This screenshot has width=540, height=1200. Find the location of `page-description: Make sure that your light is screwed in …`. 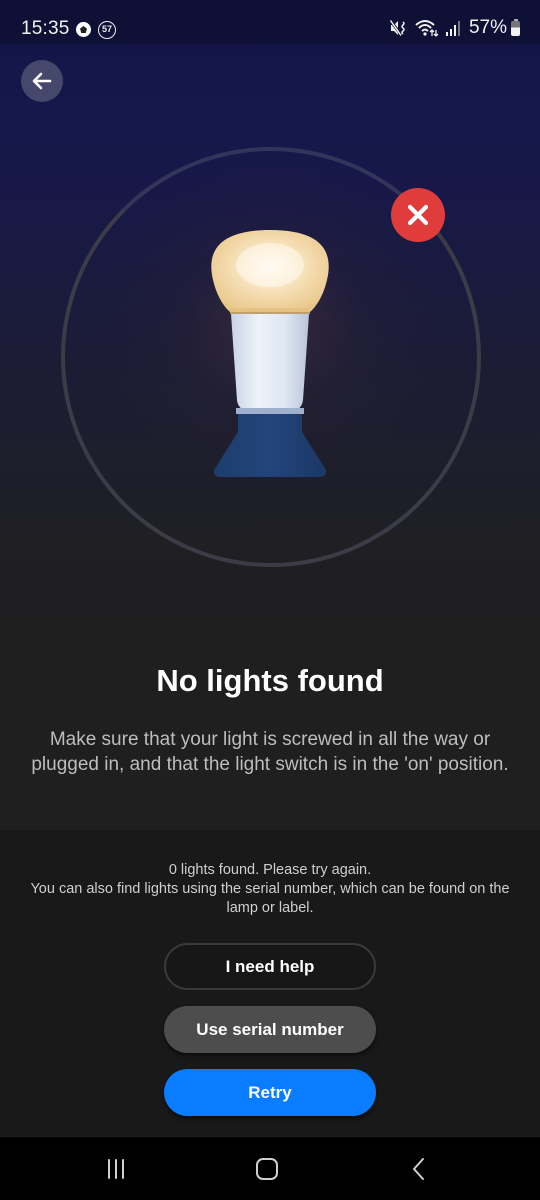

page-description: Make sure that your light is screwed in … is located at coordinates (270, 752).